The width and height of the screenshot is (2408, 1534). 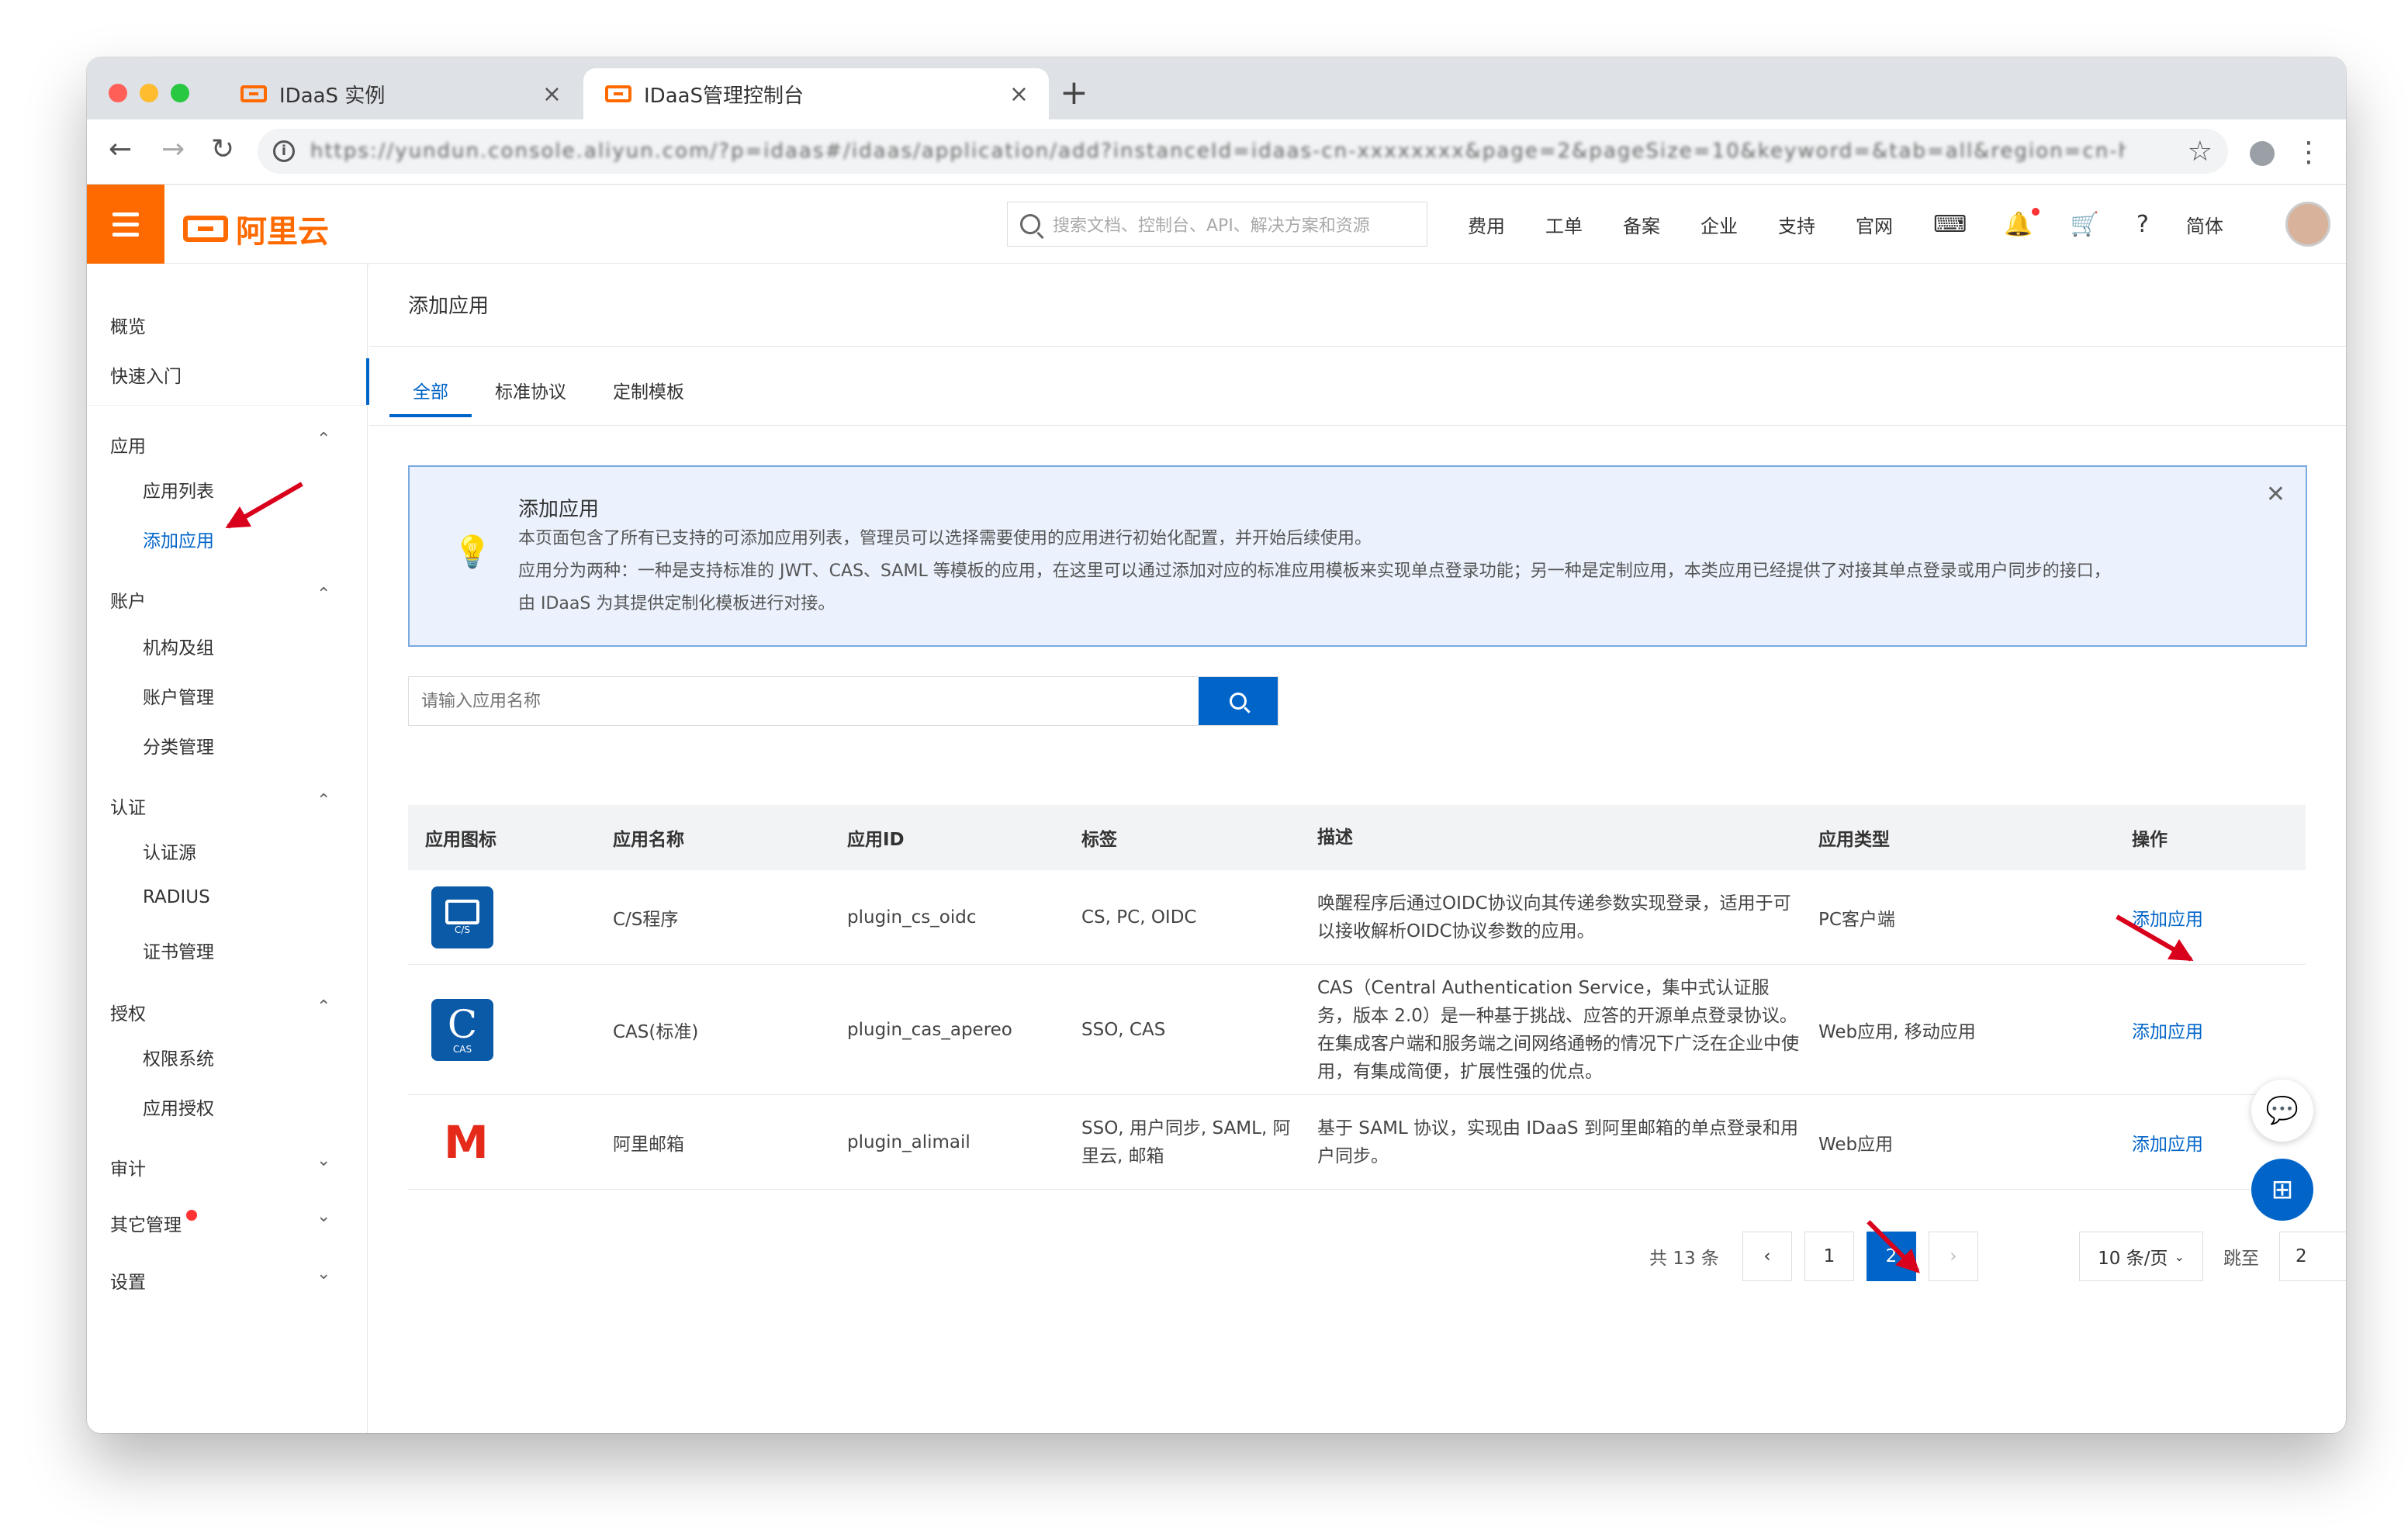 I want to click on profile-icon, so click(x=2262, y=153).